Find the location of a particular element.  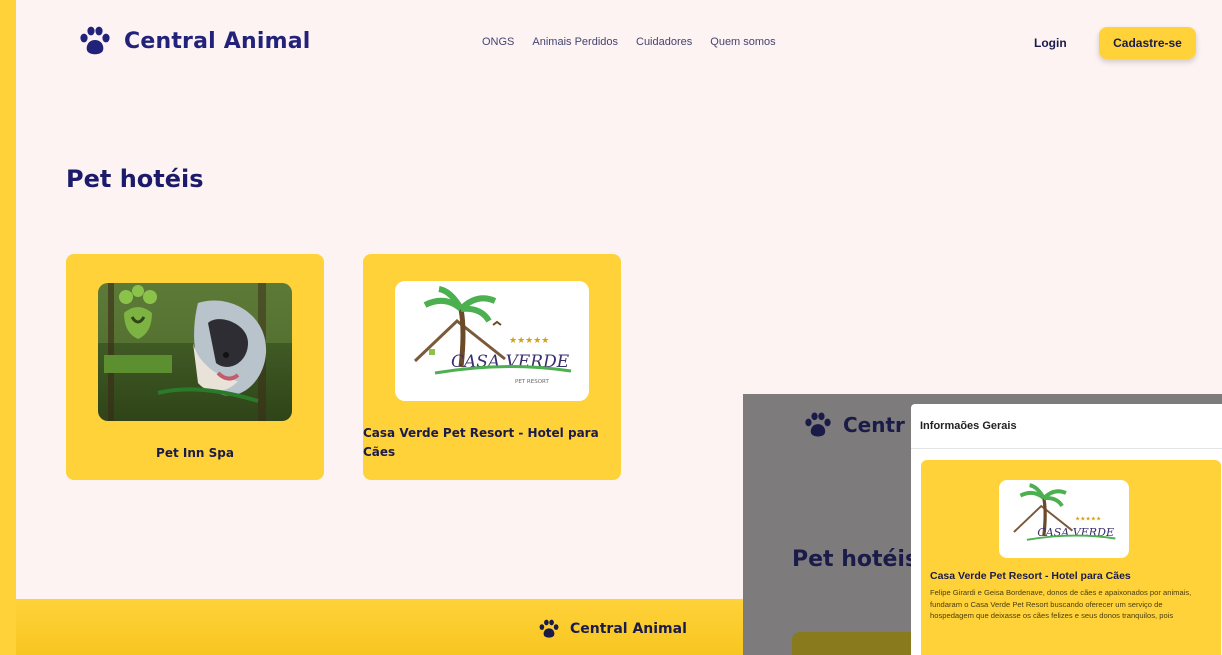

inset-brand: Centr is located at coordinates (854, 425).